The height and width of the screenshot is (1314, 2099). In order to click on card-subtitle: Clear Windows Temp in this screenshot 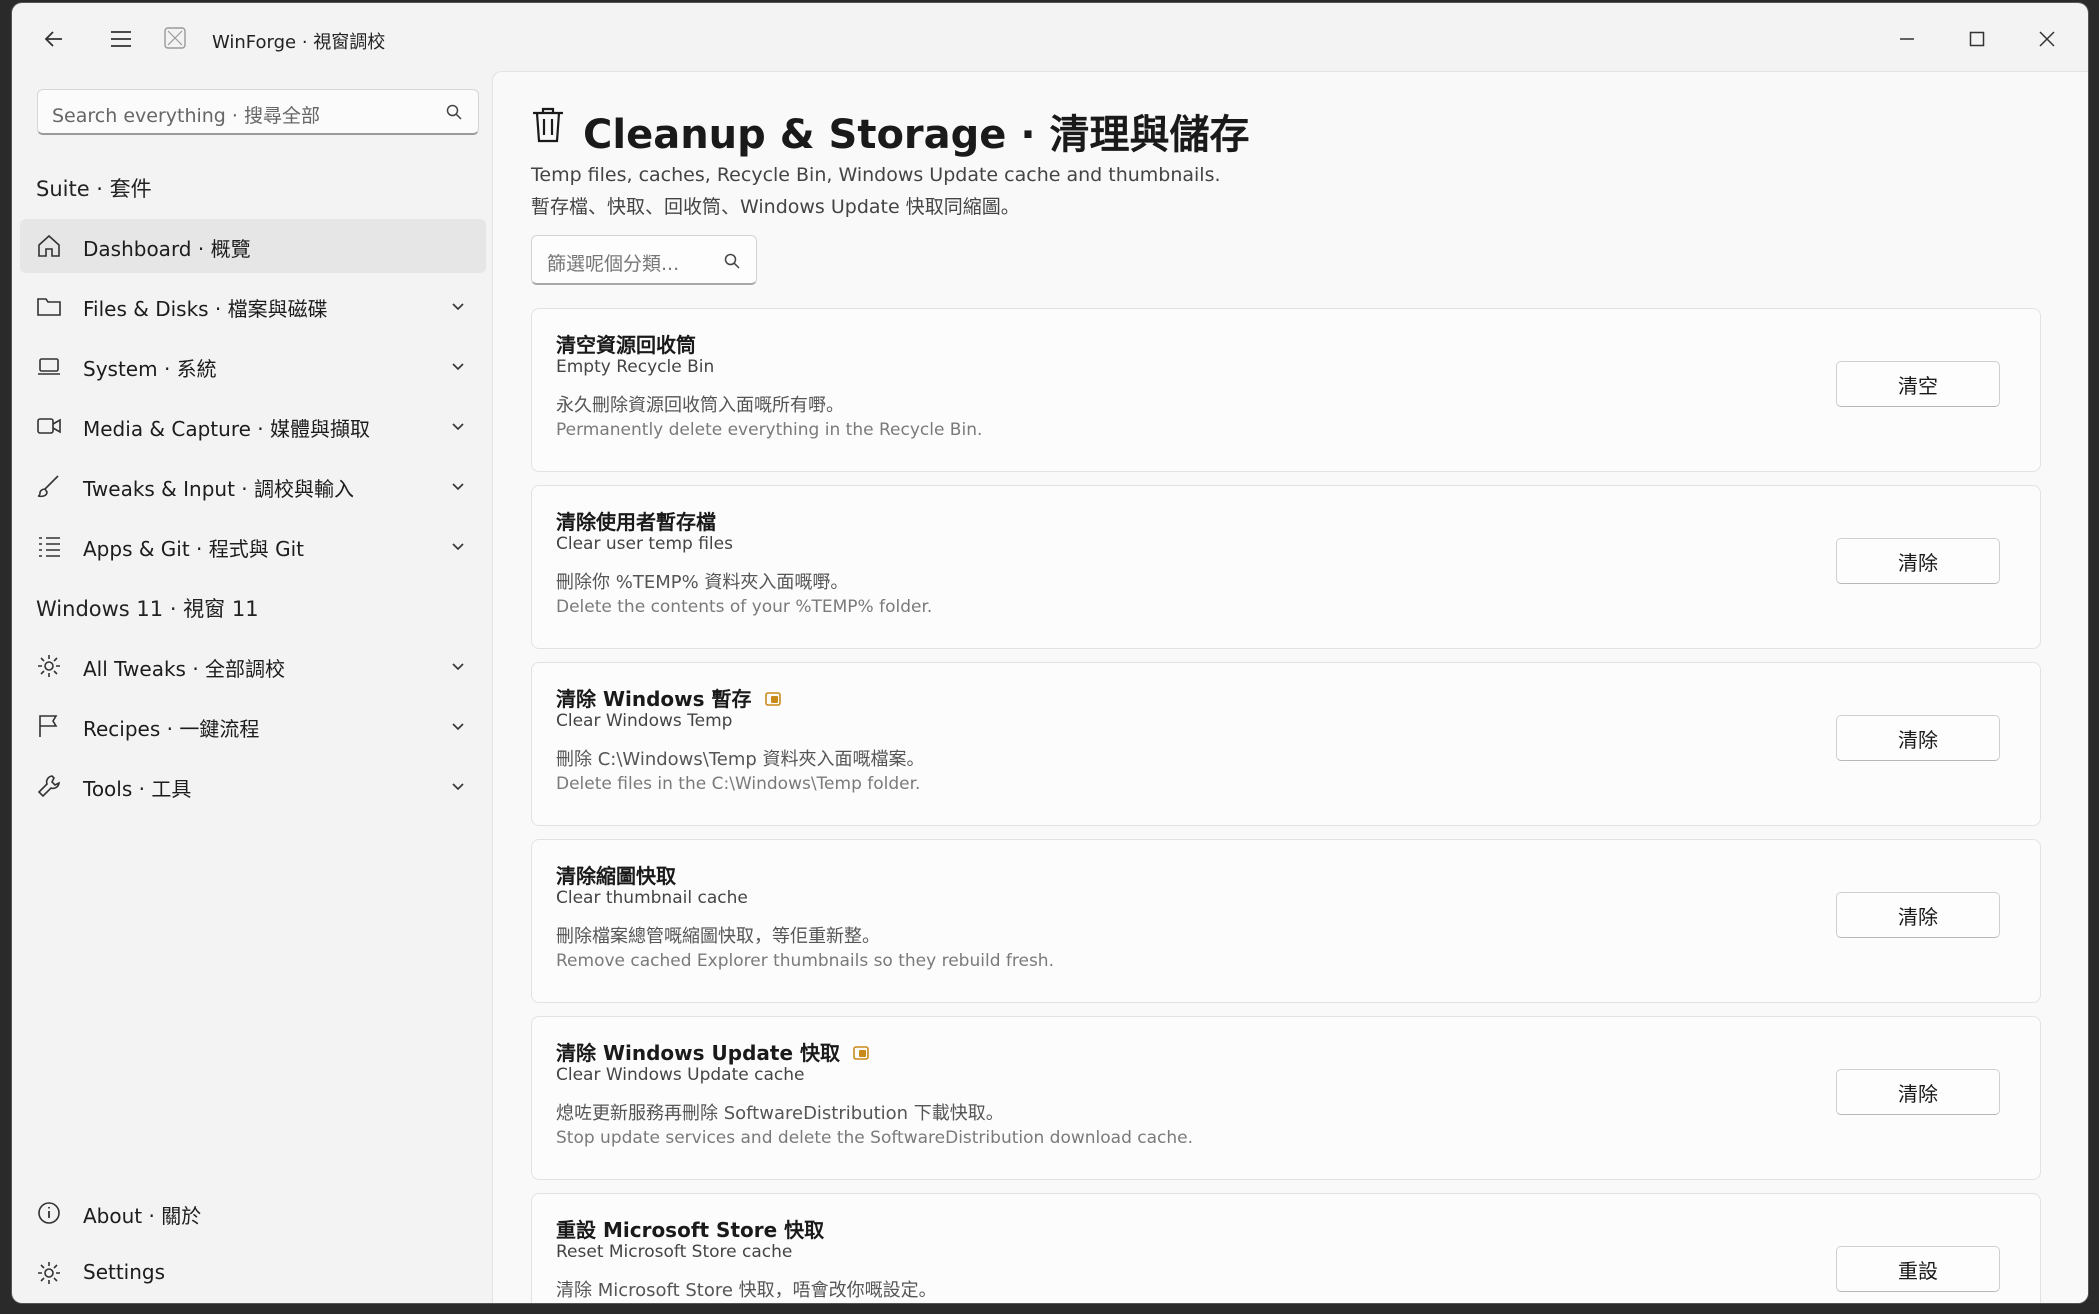, I will do `click(644, 721)`.